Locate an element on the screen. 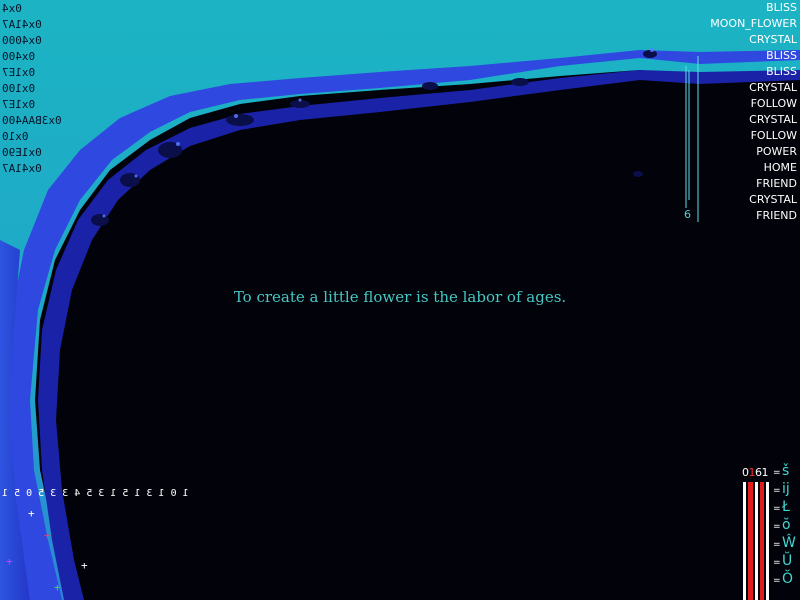 The height and width of the screenshot is (600, 800). glyph-icon: ĳ is located at coordinates (786, 489).